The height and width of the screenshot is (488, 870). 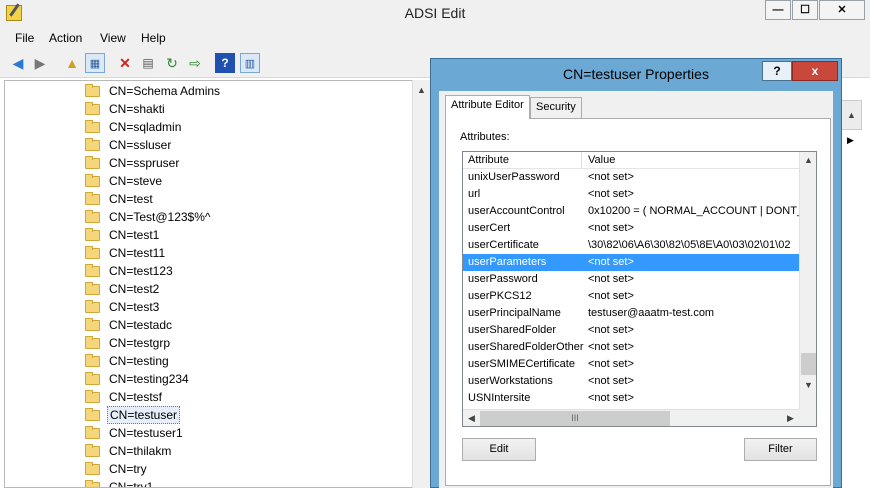 What do you see at coordinates (113, 38) in the screenshot?
I see `menu-view: View` at bounding box center [113, 38].